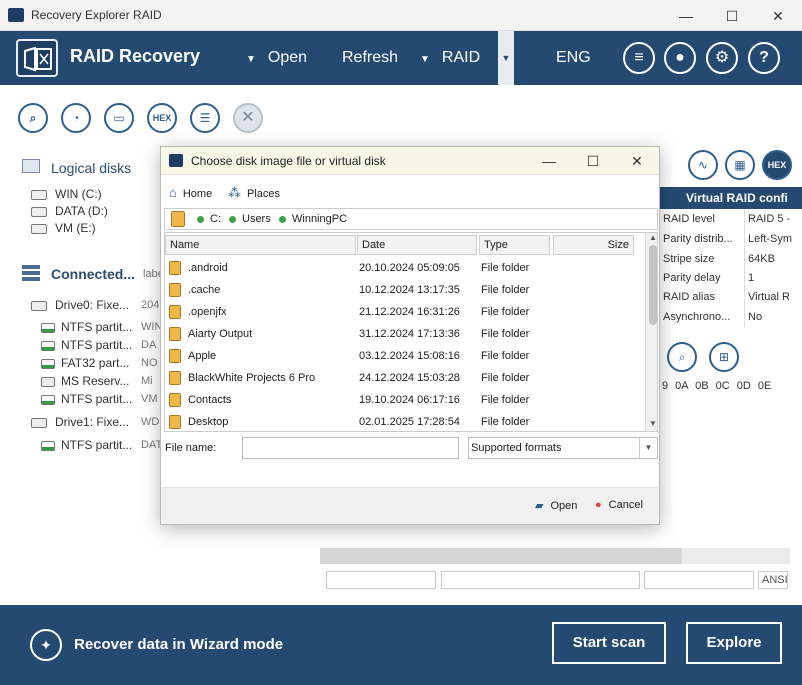 This screenshot has width=802, height=685. Describe the element at coordinates (734, 643) in the screenshot. I see `explore-button: Explore` at that location.